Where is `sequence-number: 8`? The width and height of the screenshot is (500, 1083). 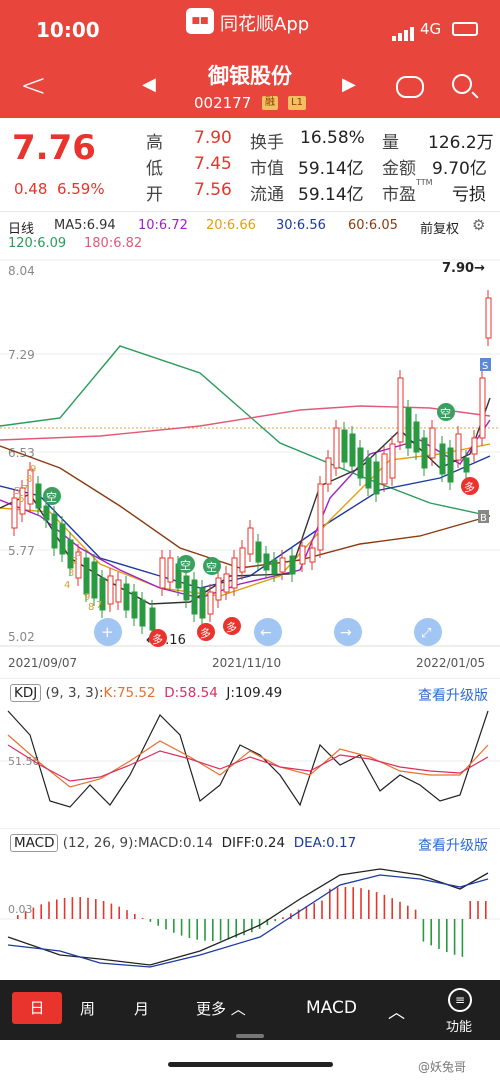 sequence-number: 8 is located at coordinates (91, 607).